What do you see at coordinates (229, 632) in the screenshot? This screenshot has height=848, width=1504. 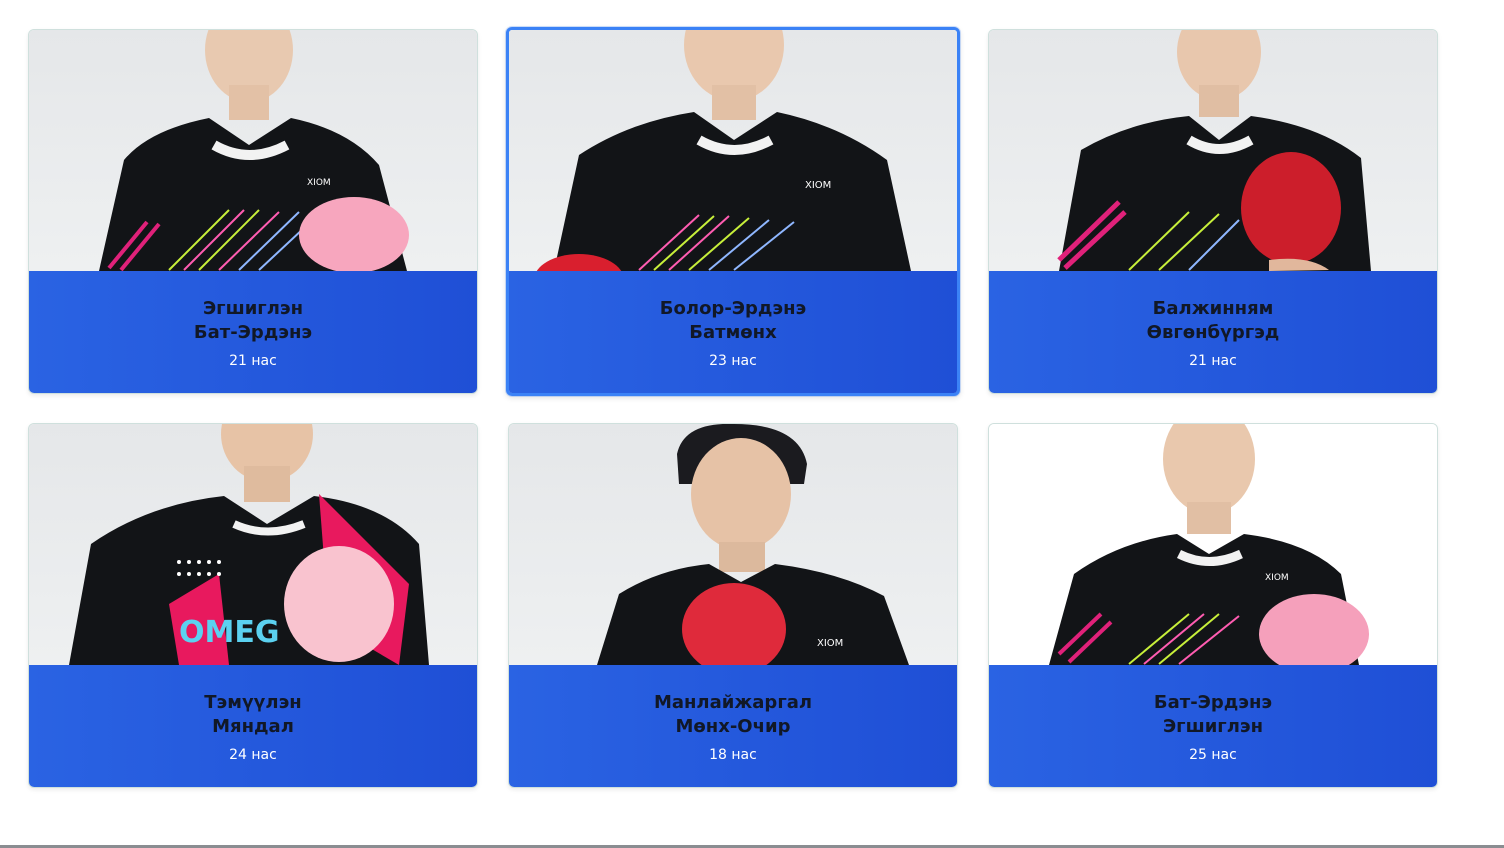 I see `svg-text: OMEG` at bounding box center [229, 632].